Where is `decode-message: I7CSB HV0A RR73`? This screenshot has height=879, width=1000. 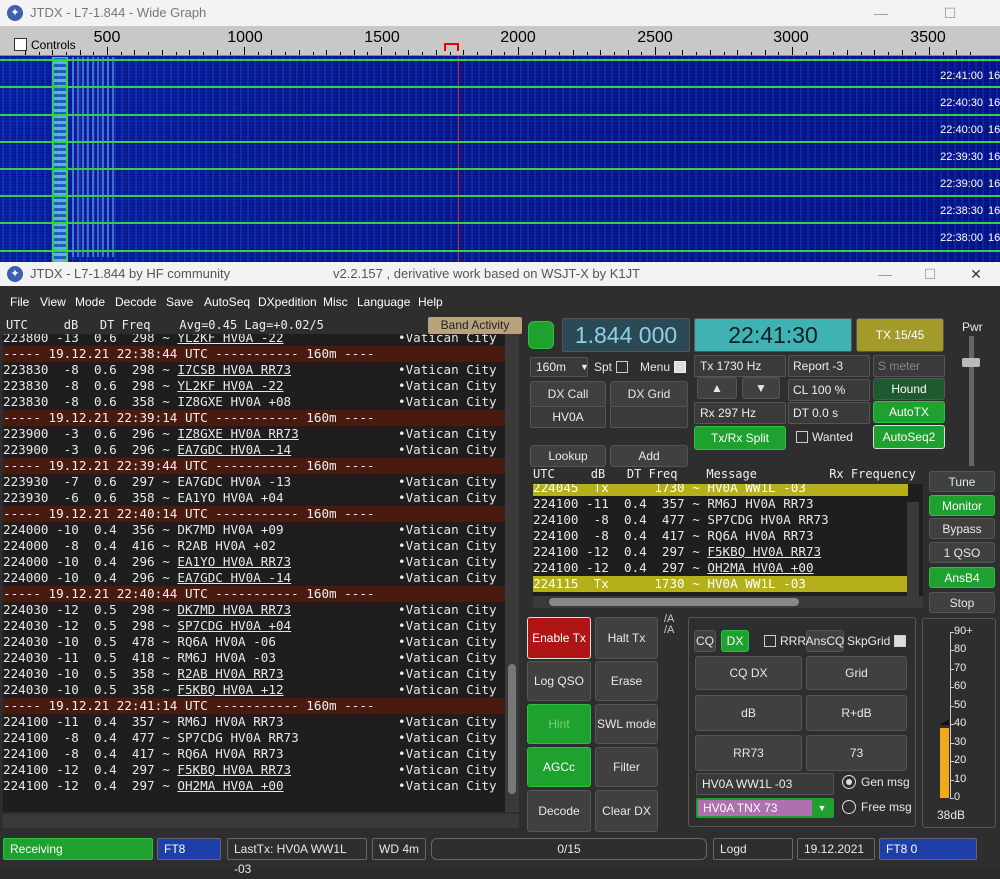 decode-message: I7CSB HV0A RR73 is located at coordinates (234, 369).